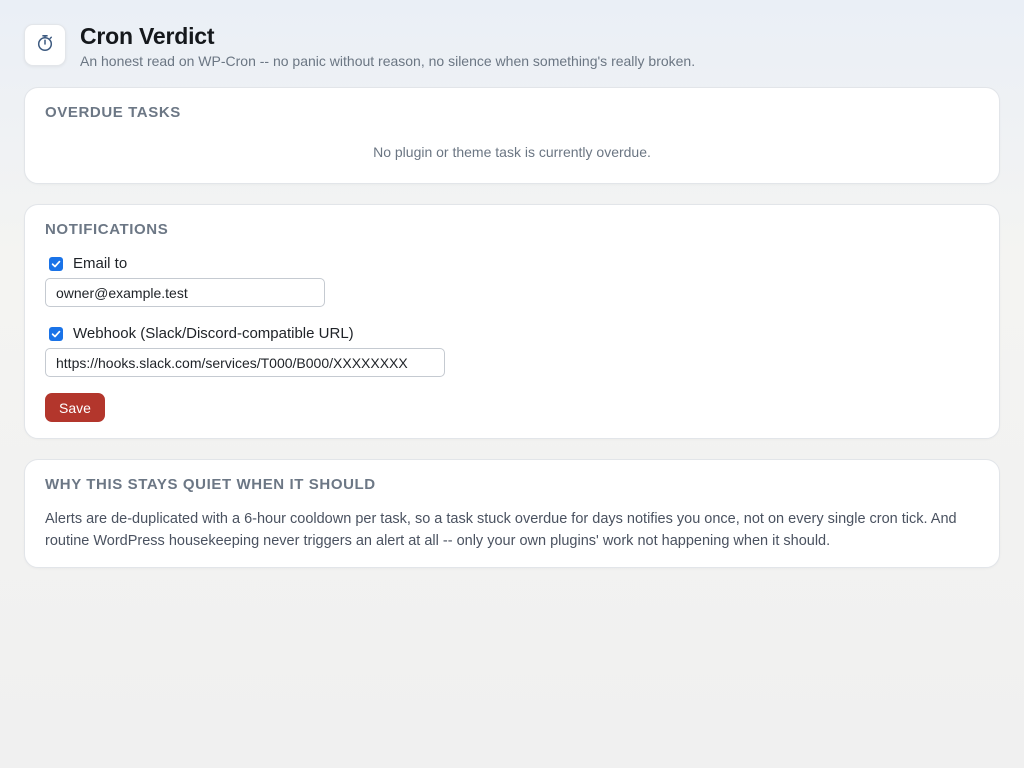 The height and width of the screenshot is (768, 1024). I want to click on email-option-row: Email to, so click(86, 263).